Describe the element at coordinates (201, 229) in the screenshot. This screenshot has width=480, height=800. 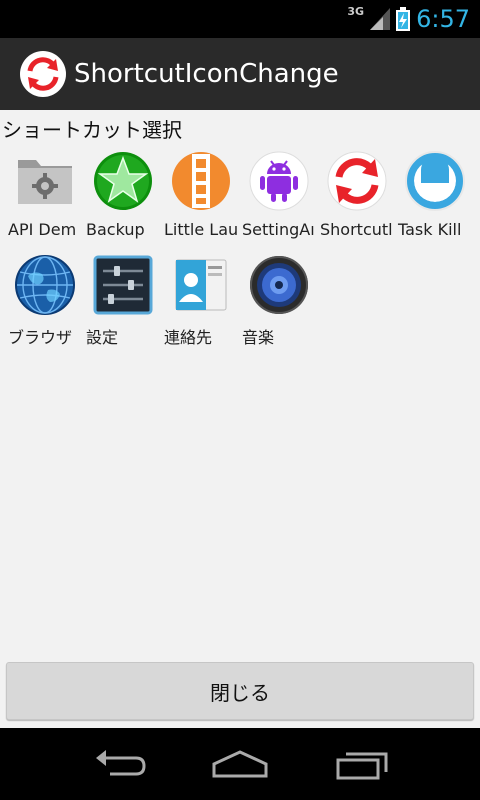
I see `app-label: Little Lau` at that location.